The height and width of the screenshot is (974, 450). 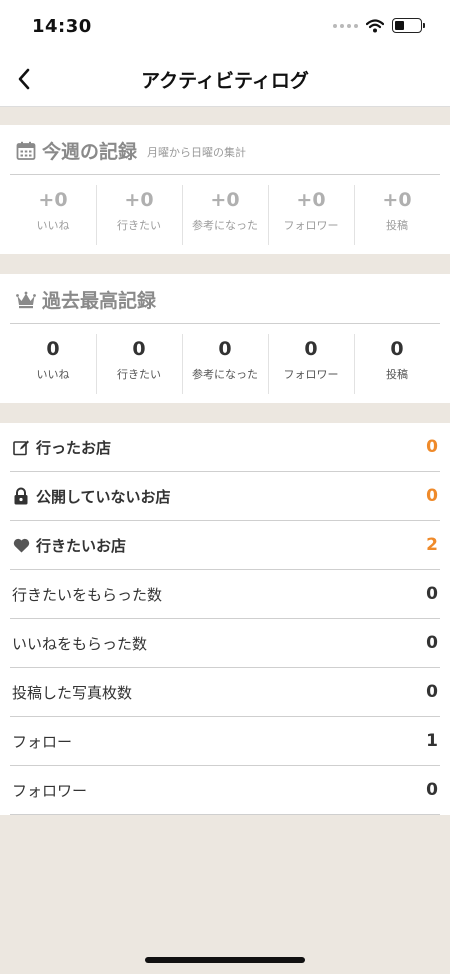 What do you see at coordinates (53, 364) in the screenshot?
I see `best-stat-likes: 0 いいね` at bounding box center [53, 364].